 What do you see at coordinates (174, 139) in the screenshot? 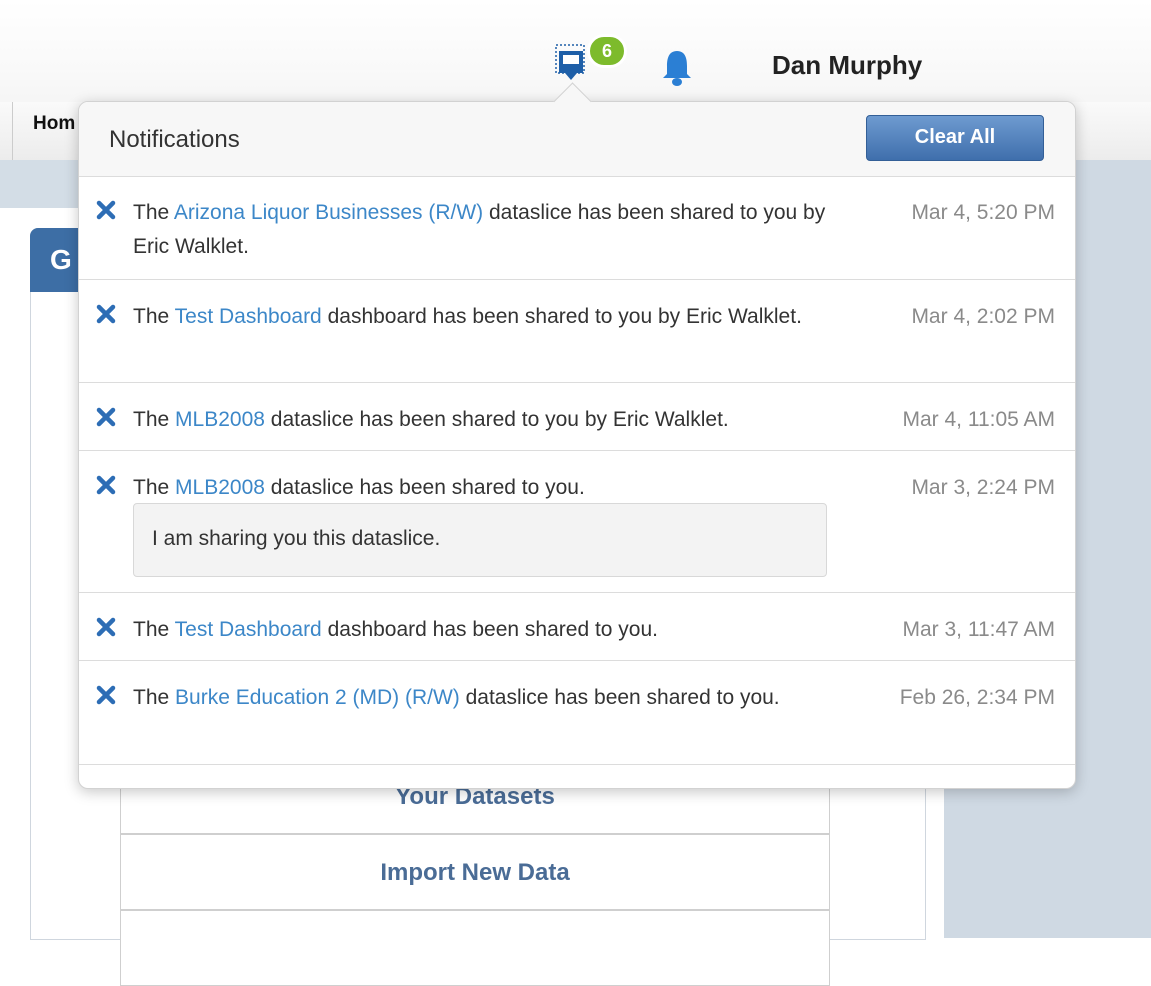
I see `popover-title: Notifications` at bounding box center [174, 139].